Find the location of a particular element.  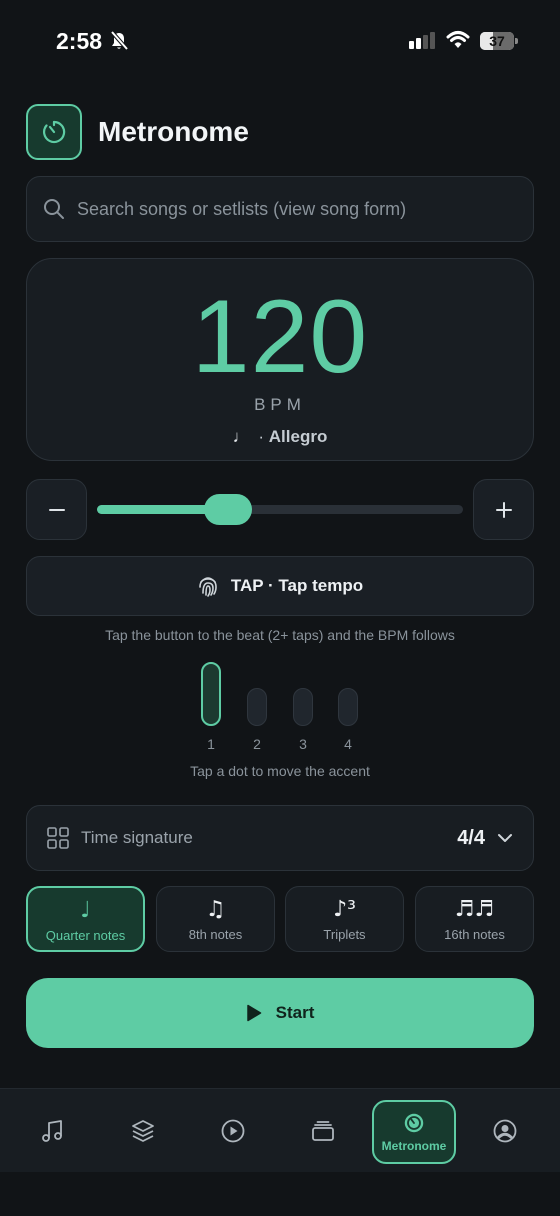

beat-accent-row: 1 2 3 4 is located at coordinates (280, 708).